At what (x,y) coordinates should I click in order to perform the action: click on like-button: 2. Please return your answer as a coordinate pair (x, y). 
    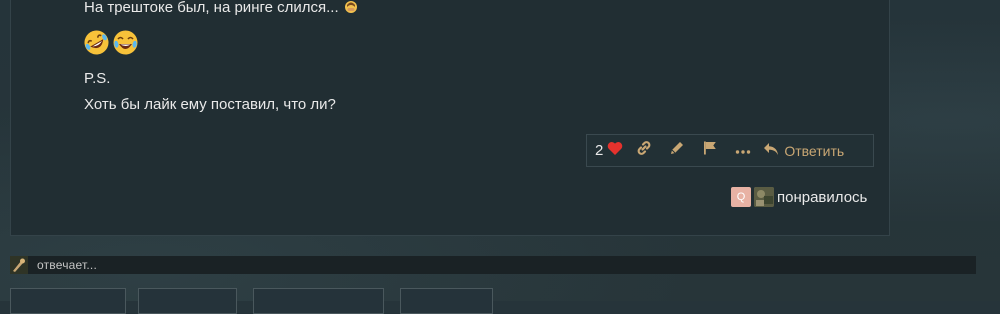
    Looking at the image, I should click on (609, 150).